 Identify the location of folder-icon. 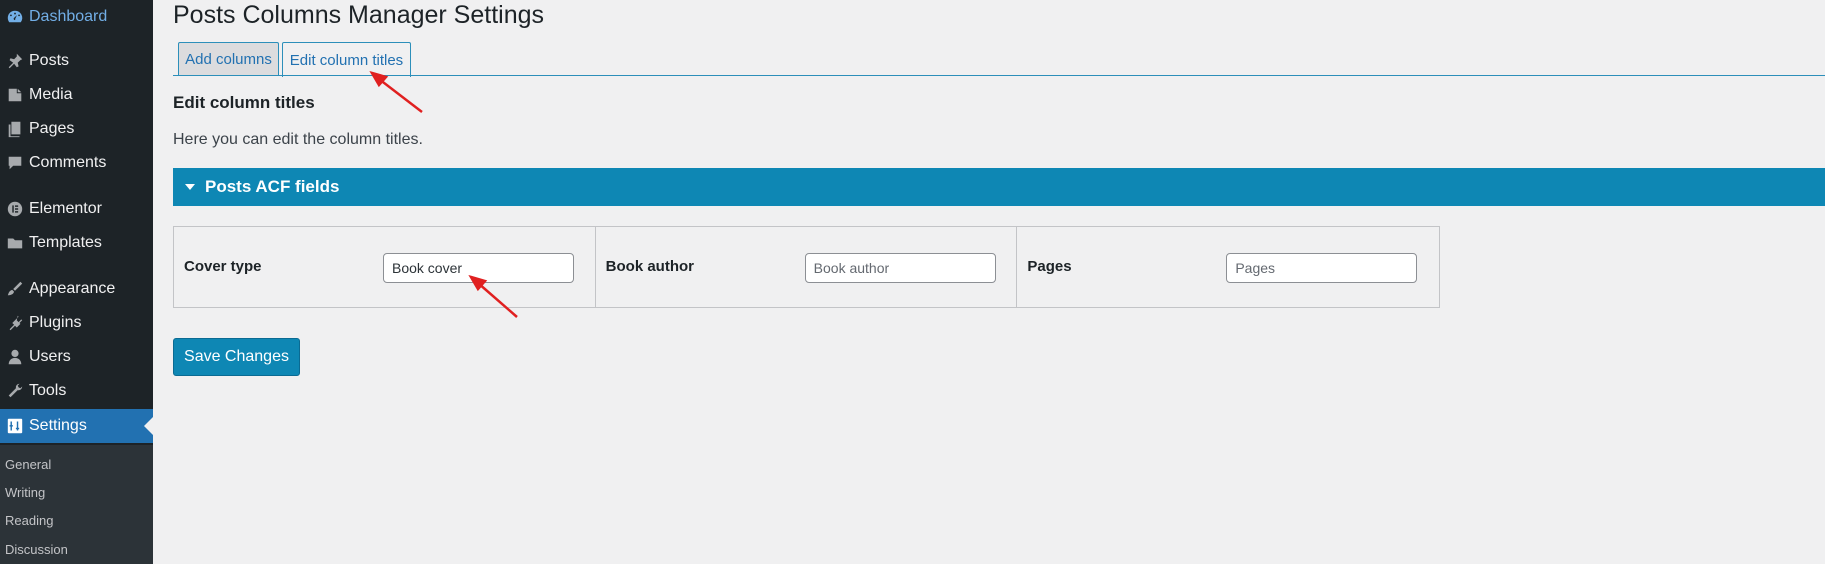
(14, 243).